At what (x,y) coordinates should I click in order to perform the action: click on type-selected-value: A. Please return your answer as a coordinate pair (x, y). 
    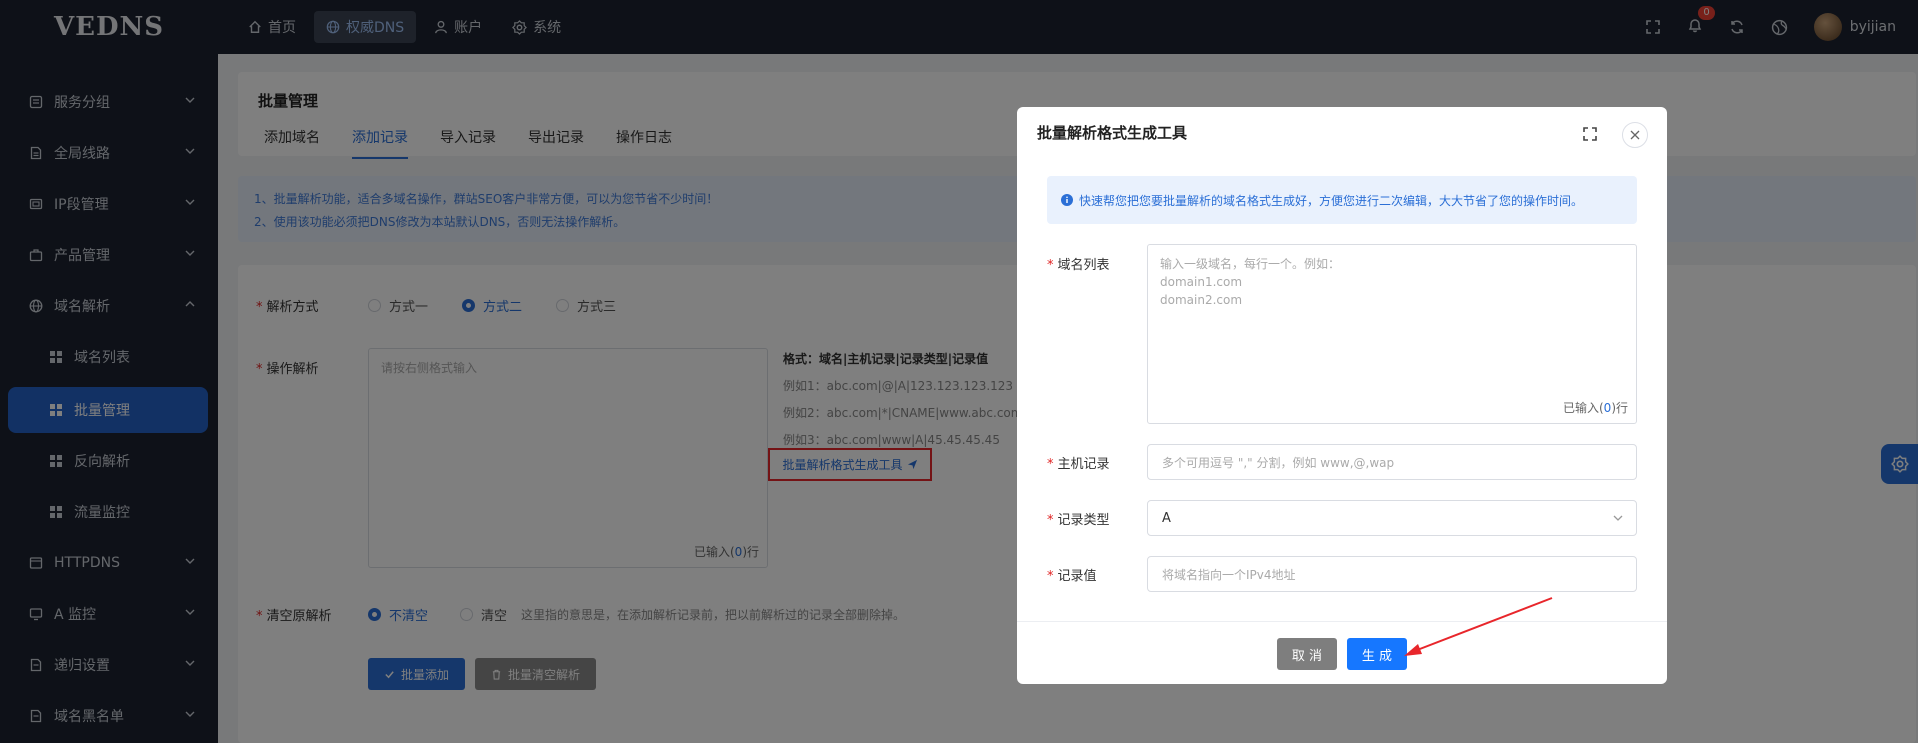
    Looking at the image, I should click on (1166, 518).